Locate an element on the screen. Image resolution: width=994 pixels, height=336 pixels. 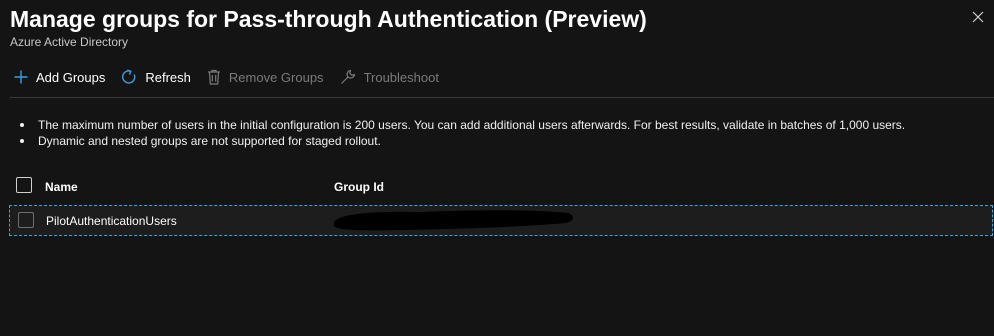
refresh-button: Refresh is located at coordinates (156, 77).